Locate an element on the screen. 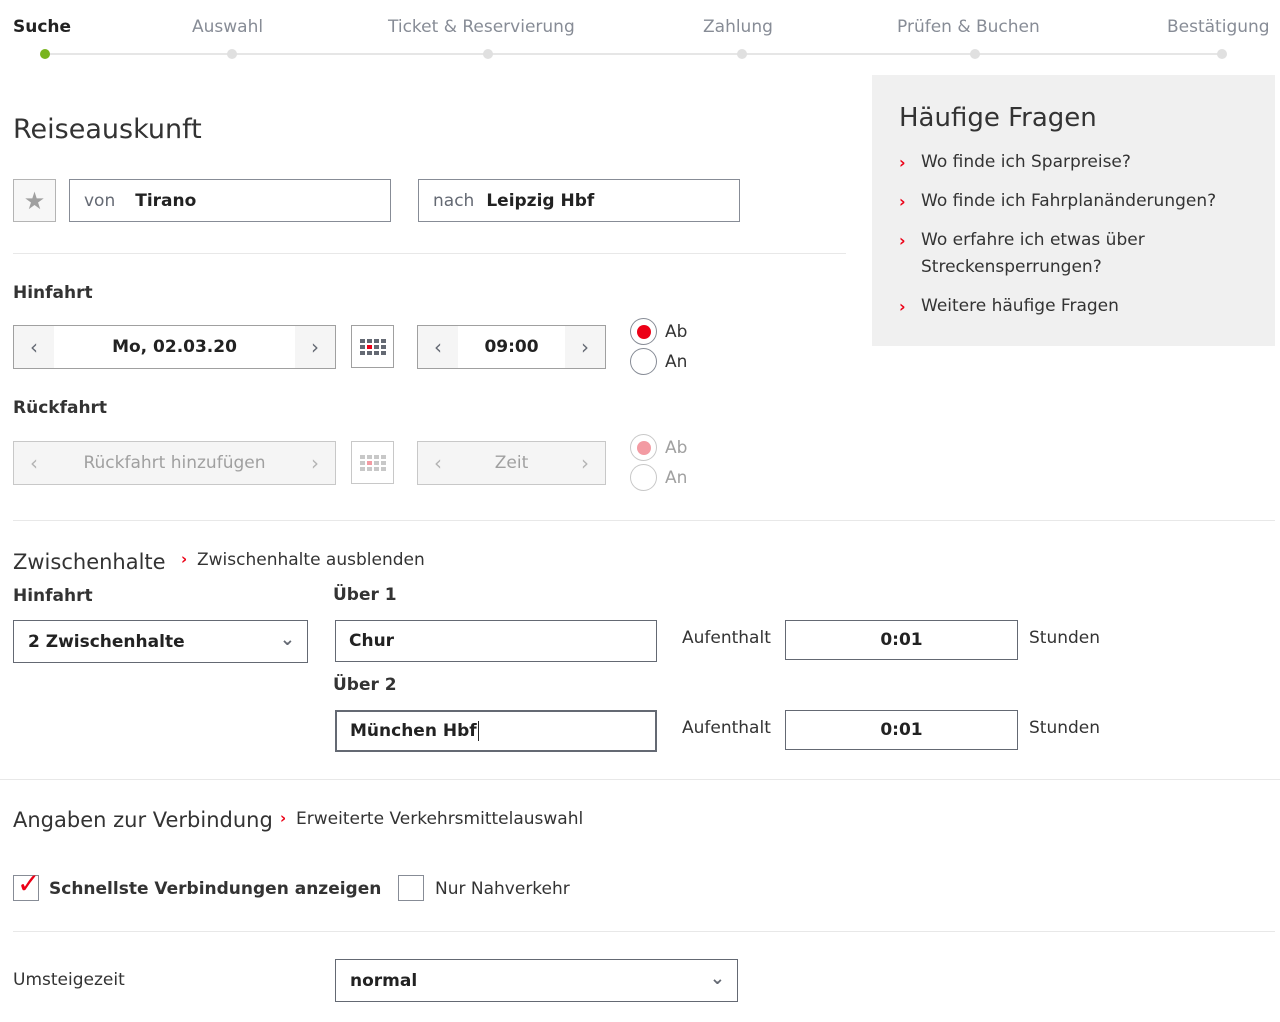 The image size is (1280, 1022). checkmark-icon: ✓ is located at coordinates (29, 883).